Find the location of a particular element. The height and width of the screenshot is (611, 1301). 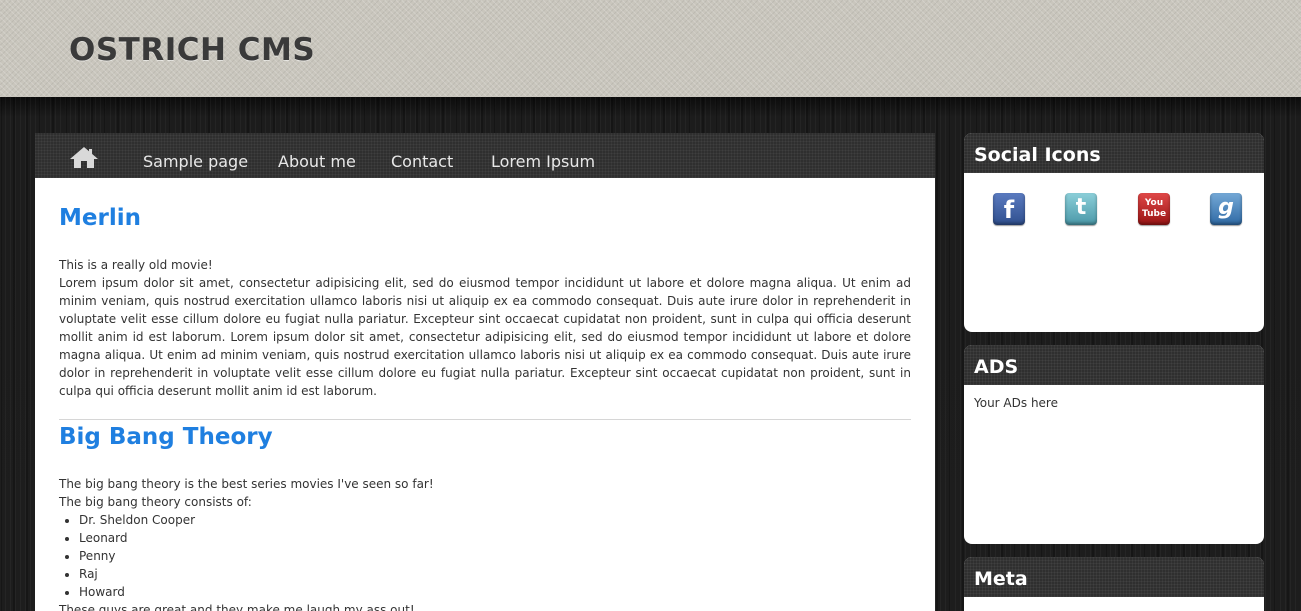

post-title: Big Bang Theory is located at coordinates (485, 435).